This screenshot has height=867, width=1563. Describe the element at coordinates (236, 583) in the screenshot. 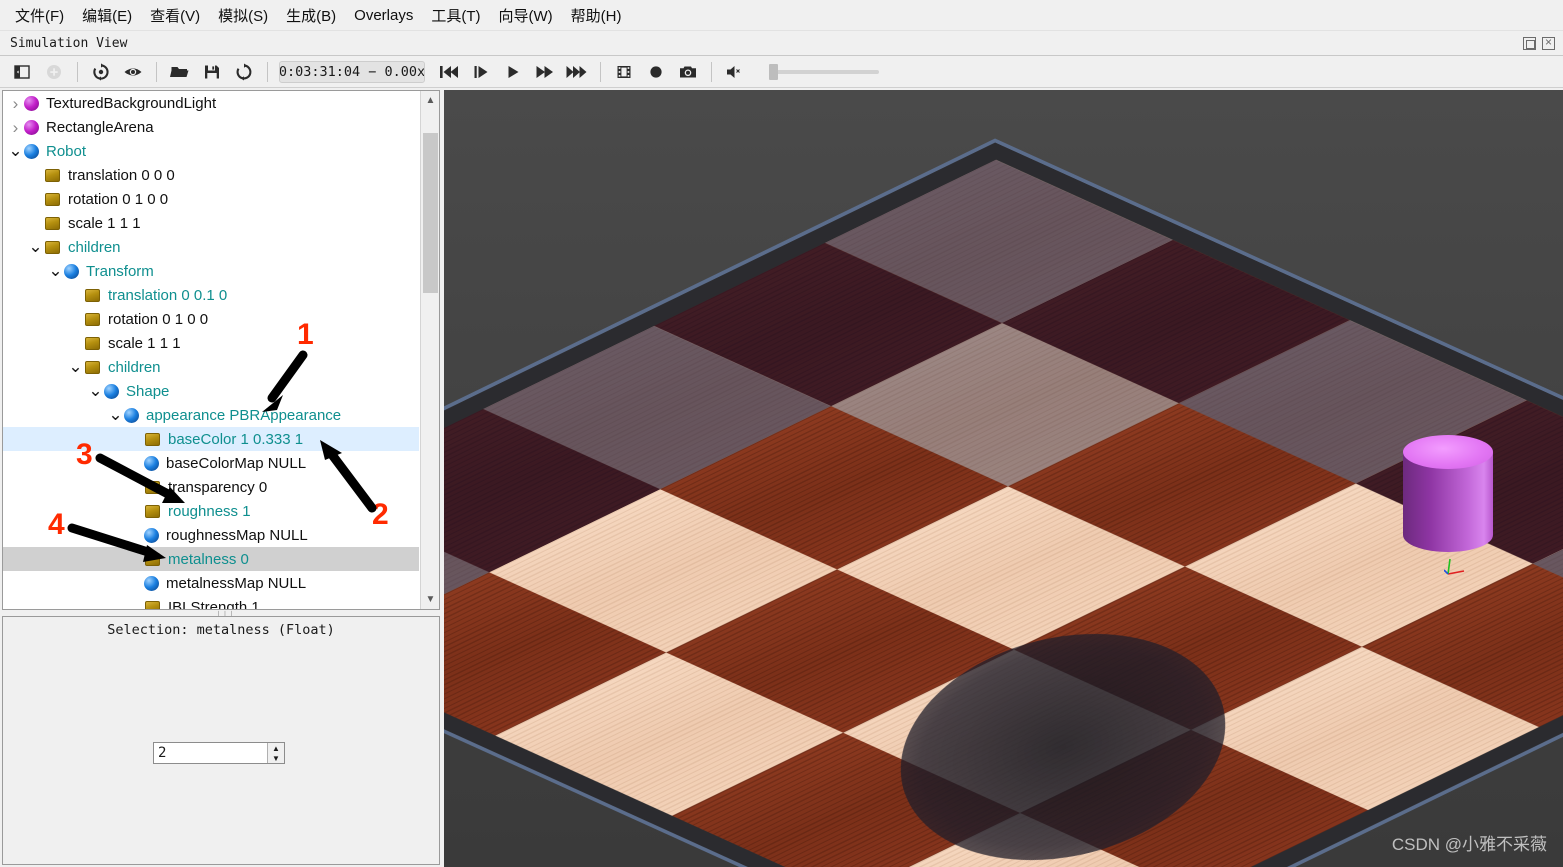

I see `tree-item-label: metalnessMap NULL` at that location.